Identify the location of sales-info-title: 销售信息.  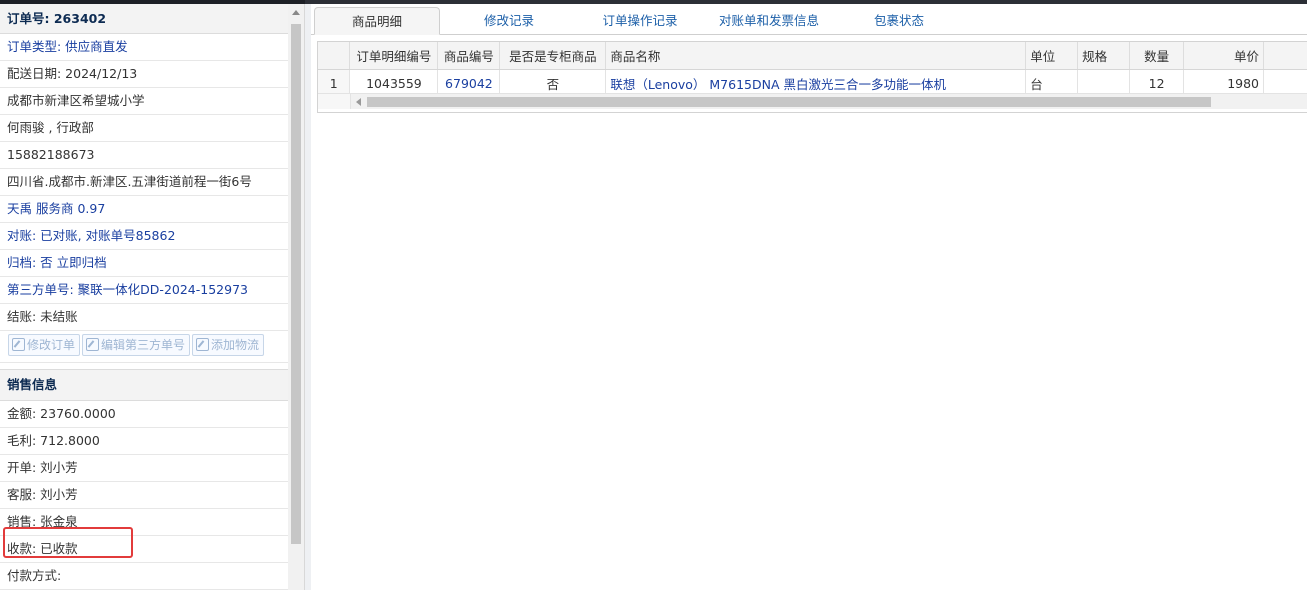
(144, 385).